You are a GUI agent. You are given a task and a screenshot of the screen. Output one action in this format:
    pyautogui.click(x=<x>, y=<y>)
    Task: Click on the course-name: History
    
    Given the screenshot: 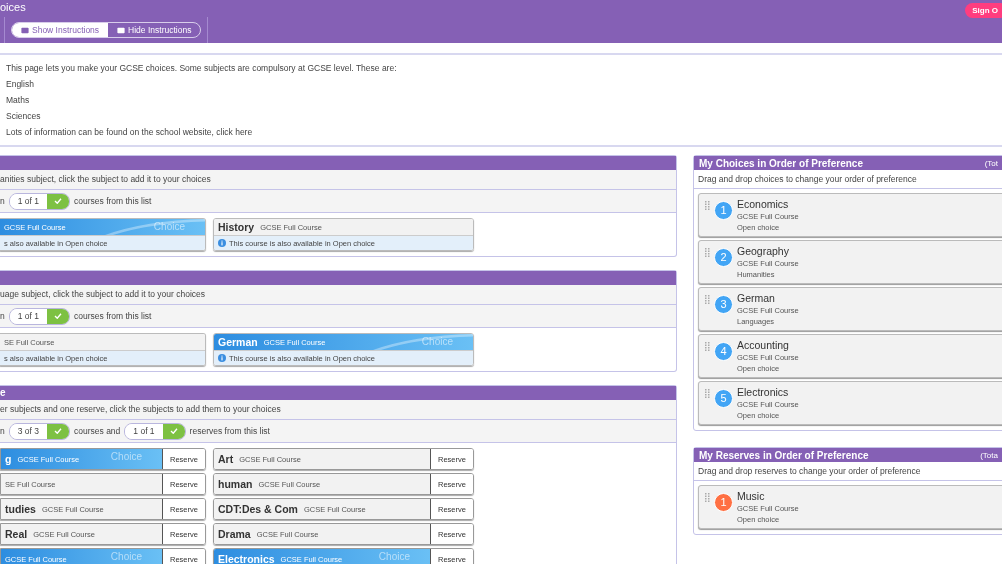 What is the action you would take?
    pyautogui.click(x=236, y=227)
    